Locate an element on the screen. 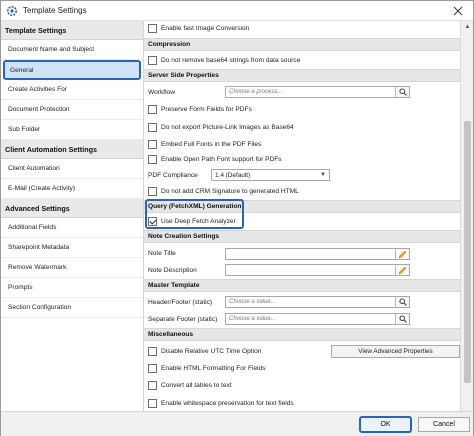  disable-utc-option: Disable Relative UTC Time Option is located at coordinates (204, 351).